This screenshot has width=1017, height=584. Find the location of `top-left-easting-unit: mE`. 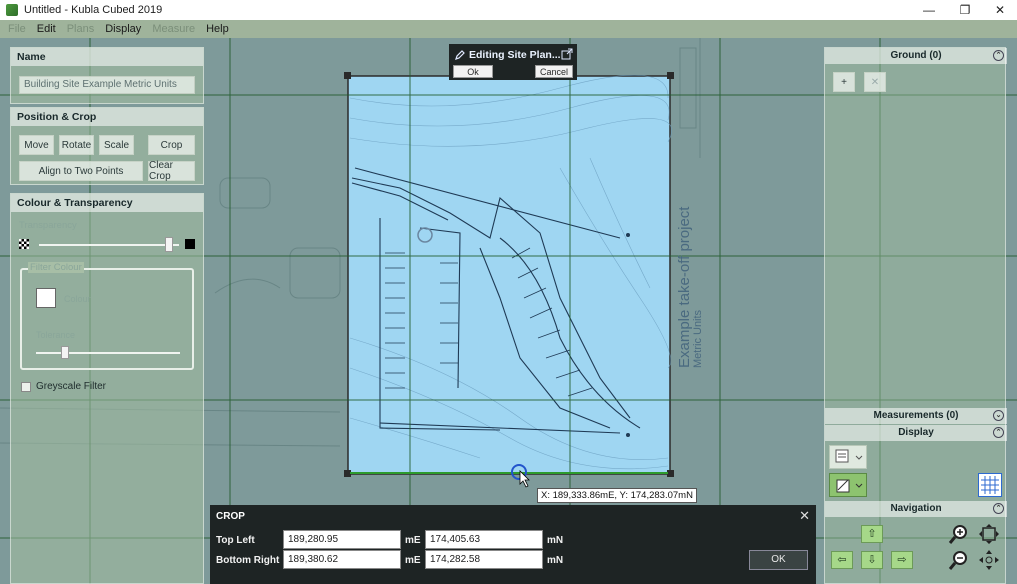

top-left-easting-unit: mE is located at coordinates (413, 540).